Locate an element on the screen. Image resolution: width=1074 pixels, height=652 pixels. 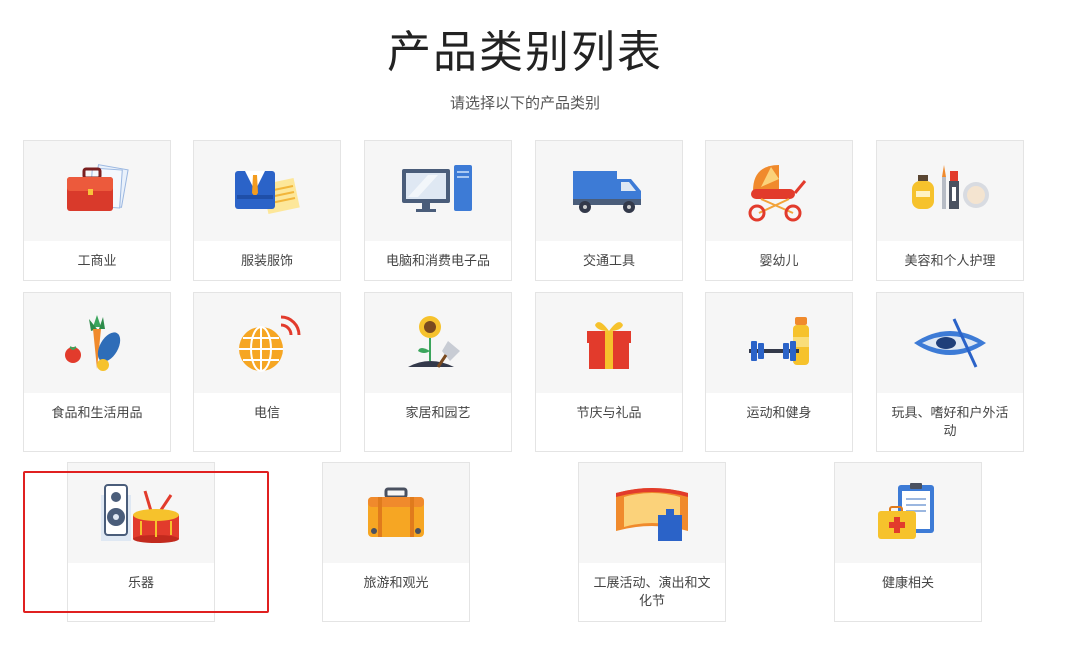
suit-icon is located at coordinates (267, 192).